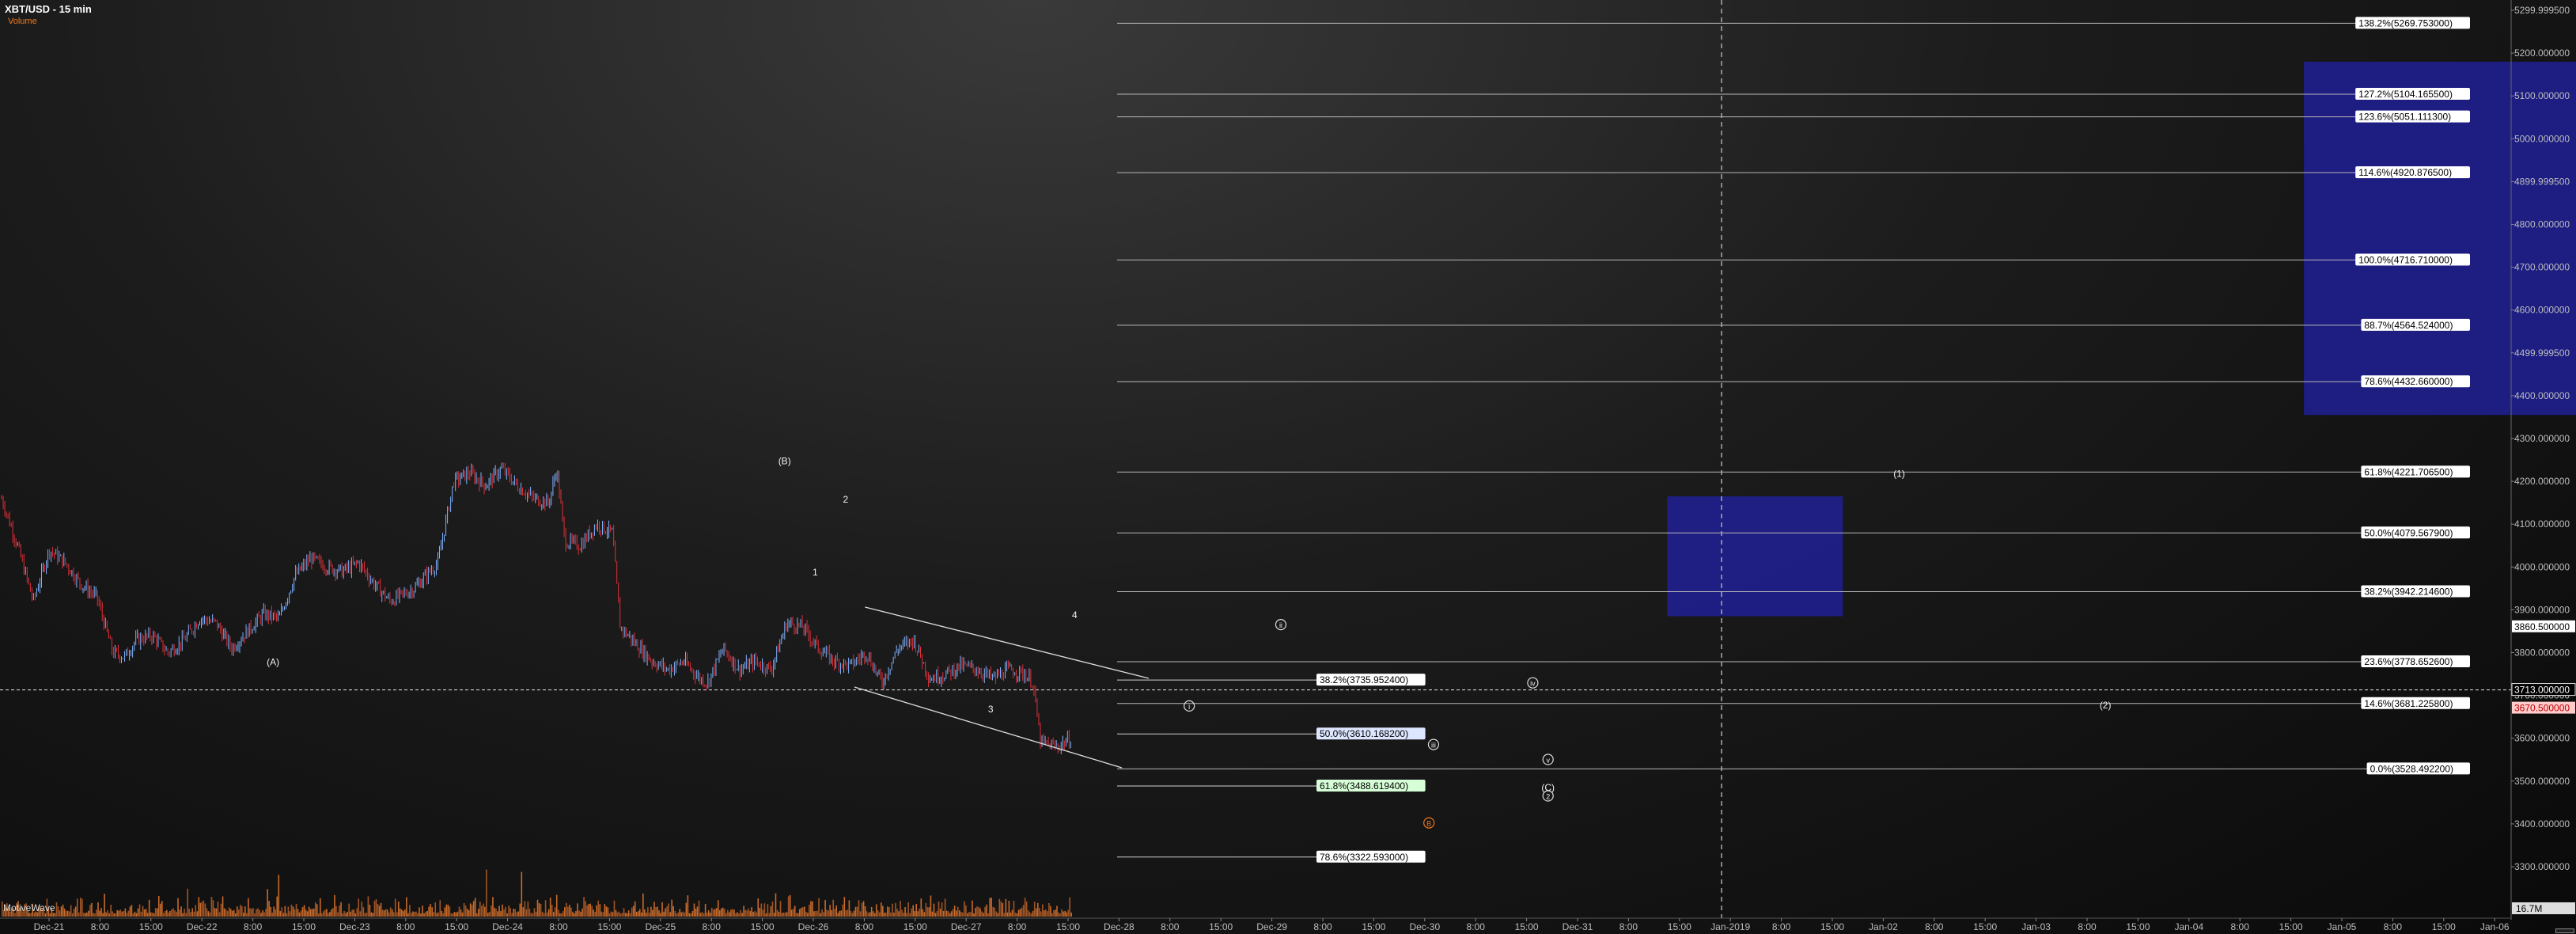 The height and width of the screenshot is (934, 2576). Describe the element at coordinates (1883, 926) in the screenshot. I see `time-axis-label: Jan-02` at that location.